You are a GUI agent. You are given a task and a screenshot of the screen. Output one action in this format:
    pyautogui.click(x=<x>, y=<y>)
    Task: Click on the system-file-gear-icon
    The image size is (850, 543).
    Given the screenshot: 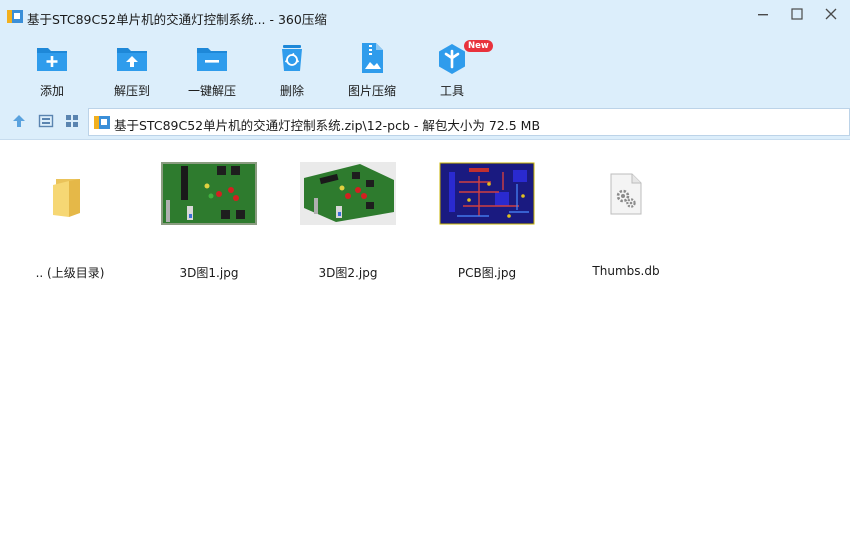 What is the action you would take?
    pyautogui.click(x=626, y=194)
    